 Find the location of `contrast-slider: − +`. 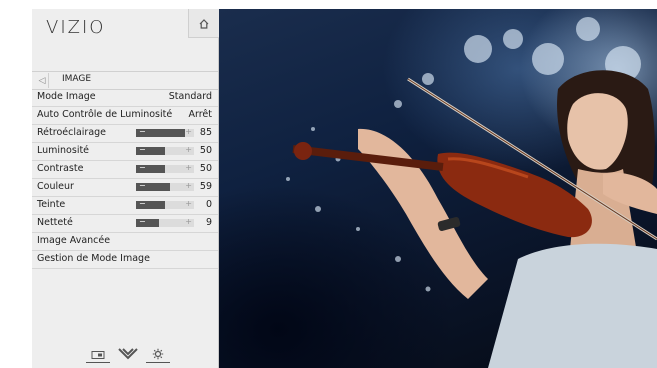

contrast-slider: − + is located at coordinates (165, 168).